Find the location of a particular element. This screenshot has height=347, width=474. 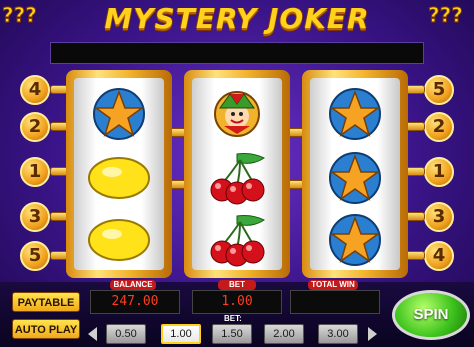

total-win-display is located at coordinates (335, 302).